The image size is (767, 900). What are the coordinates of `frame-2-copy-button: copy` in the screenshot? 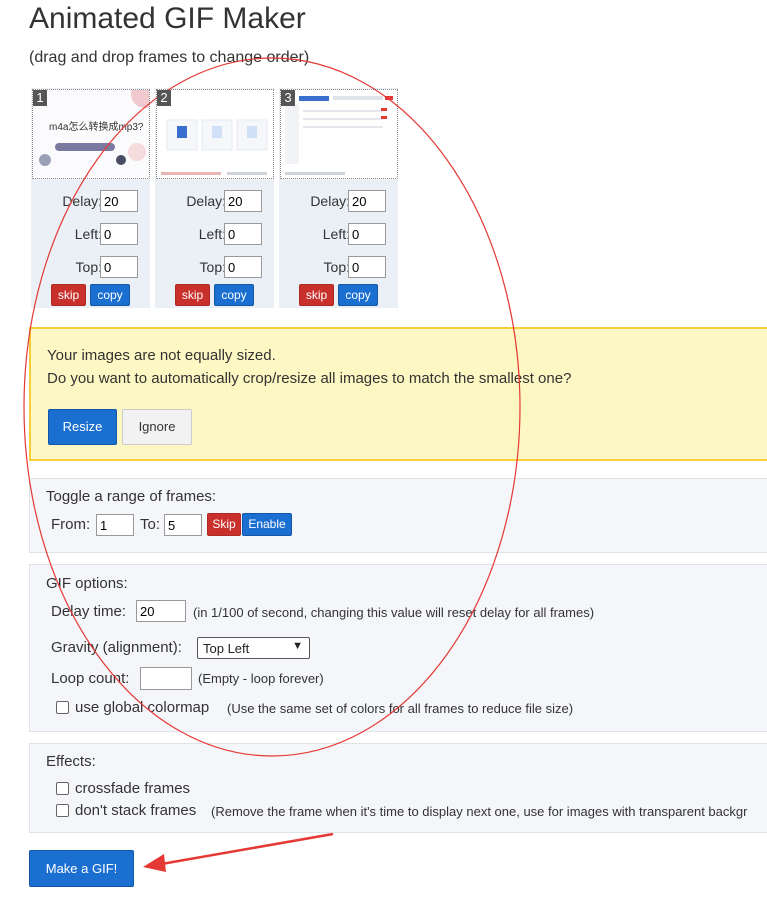 It's located at (234, 295).